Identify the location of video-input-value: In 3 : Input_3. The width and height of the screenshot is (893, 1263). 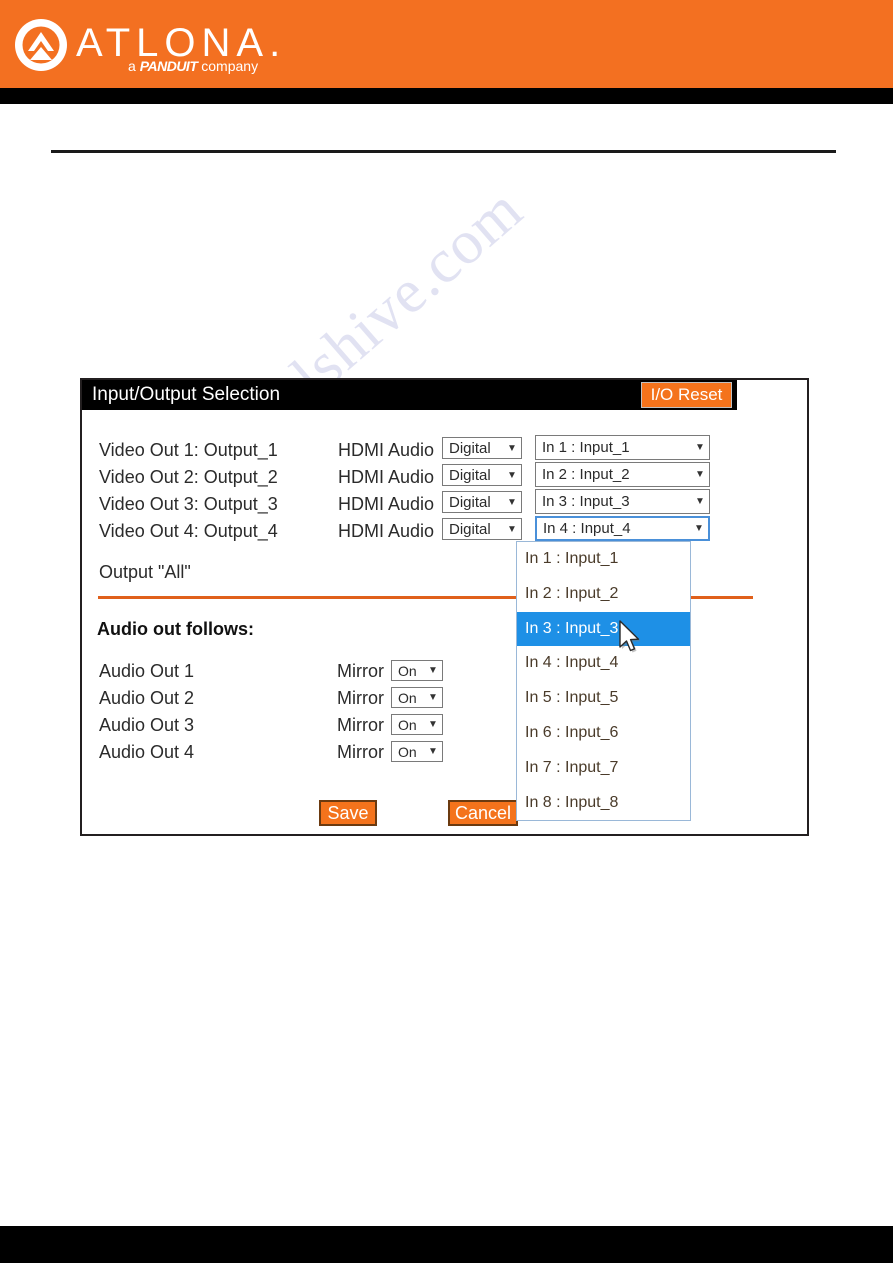
(586, 501).